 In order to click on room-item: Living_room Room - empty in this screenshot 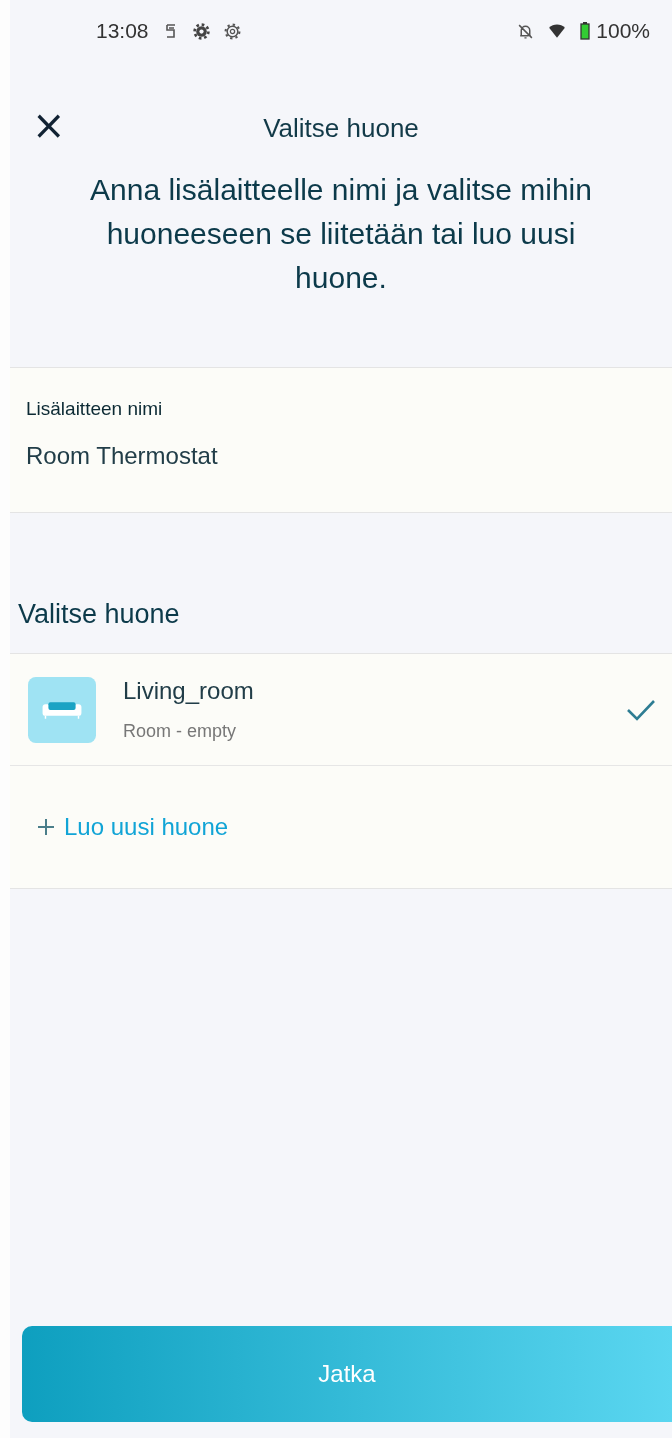, I will do `click(341, 710)`.